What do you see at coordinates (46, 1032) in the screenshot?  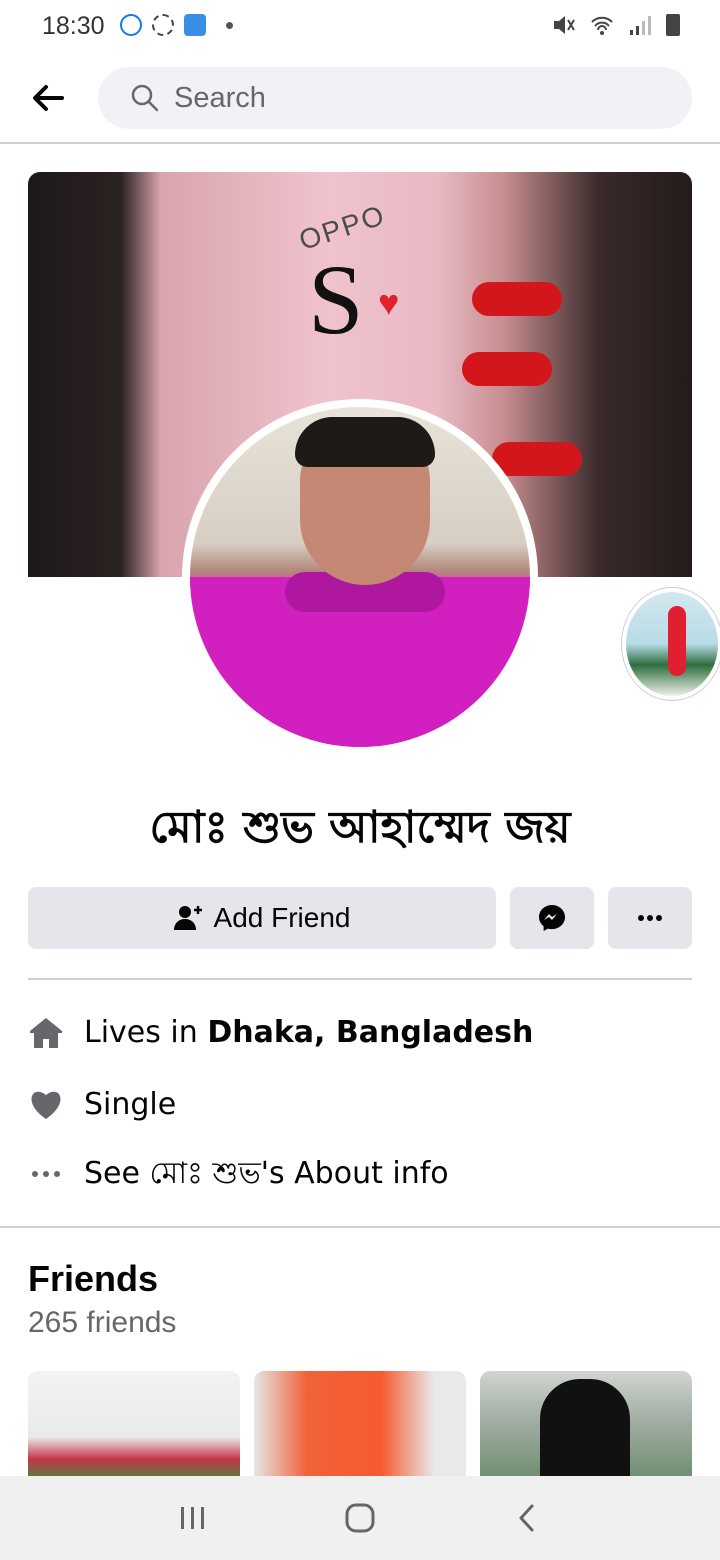 I see `home-icon` at bounding box center [46, 1032].